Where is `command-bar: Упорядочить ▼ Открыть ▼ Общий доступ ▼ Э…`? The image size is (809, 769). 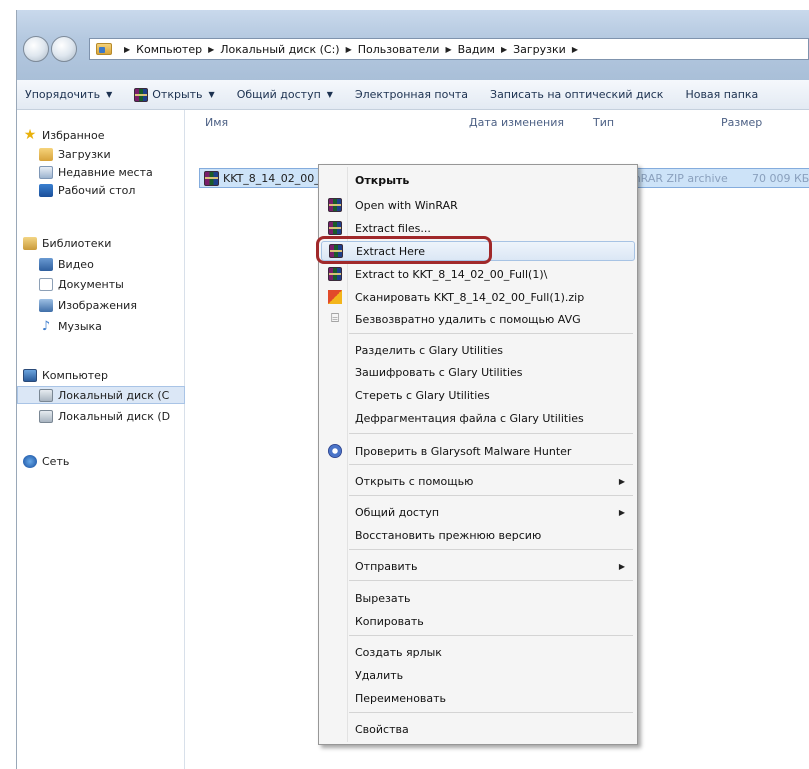
command-bar: Упорядочить ▼ Открыть ▼ Общий доступ ▼ Э… is located at coordinates (413, 95).